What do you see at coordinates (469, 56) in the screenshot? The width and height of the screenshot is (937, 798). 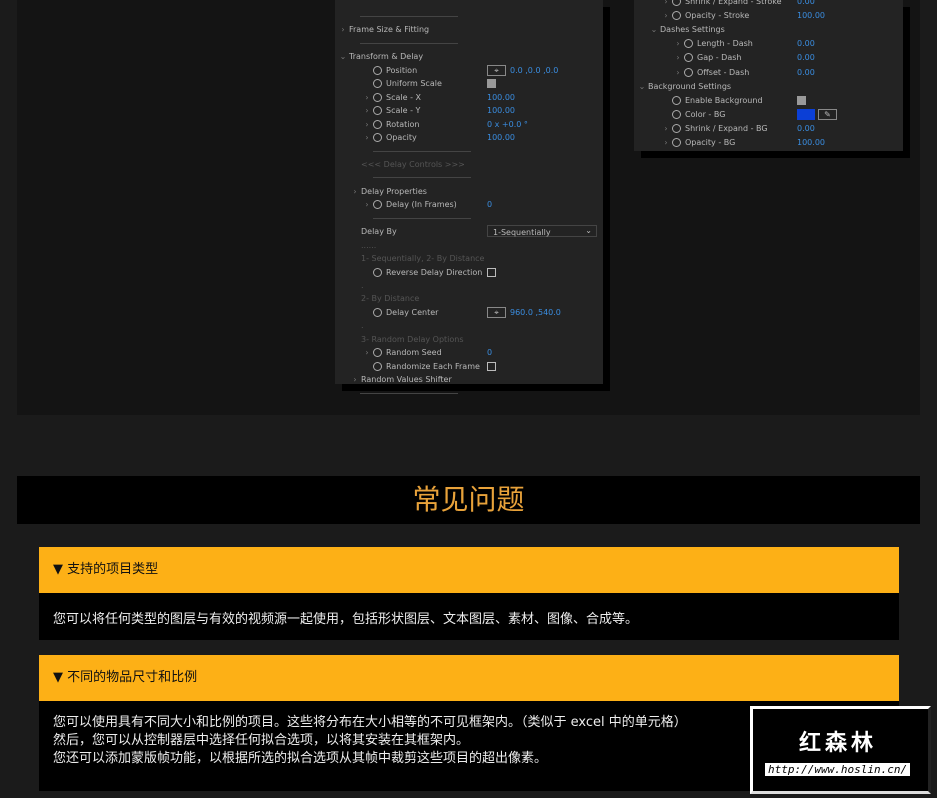 I see `property-row: ⌄ Transform & Delay` at bounding box center [469, 56].